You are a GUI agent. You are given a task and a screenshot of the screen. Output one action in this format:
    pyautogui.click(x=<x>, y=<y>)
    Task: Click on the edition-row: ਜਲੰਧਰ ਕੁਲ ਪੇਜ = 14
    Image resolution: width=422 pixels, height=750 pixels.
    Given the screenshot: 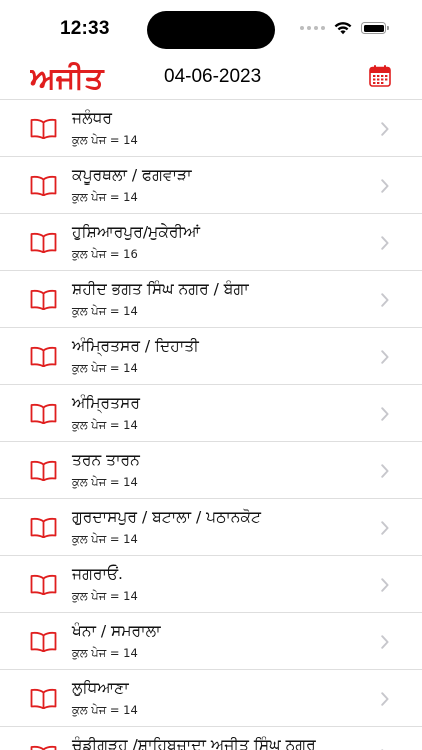 What is the action you would take?
    pyautogui.click(x=211, y=127)
    